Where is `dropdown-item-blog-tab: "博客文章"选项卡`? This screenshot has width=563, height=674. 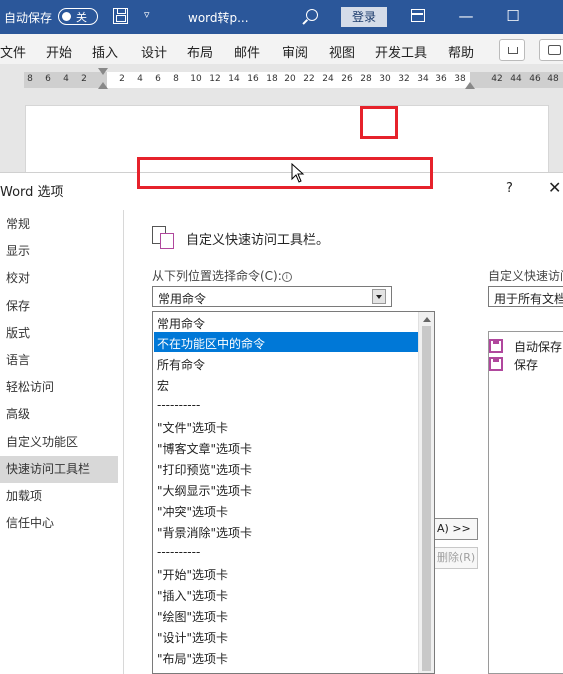
dropdown-item-blog-tab: "博客文章"选项卡 is located at coordinates (204, 448).